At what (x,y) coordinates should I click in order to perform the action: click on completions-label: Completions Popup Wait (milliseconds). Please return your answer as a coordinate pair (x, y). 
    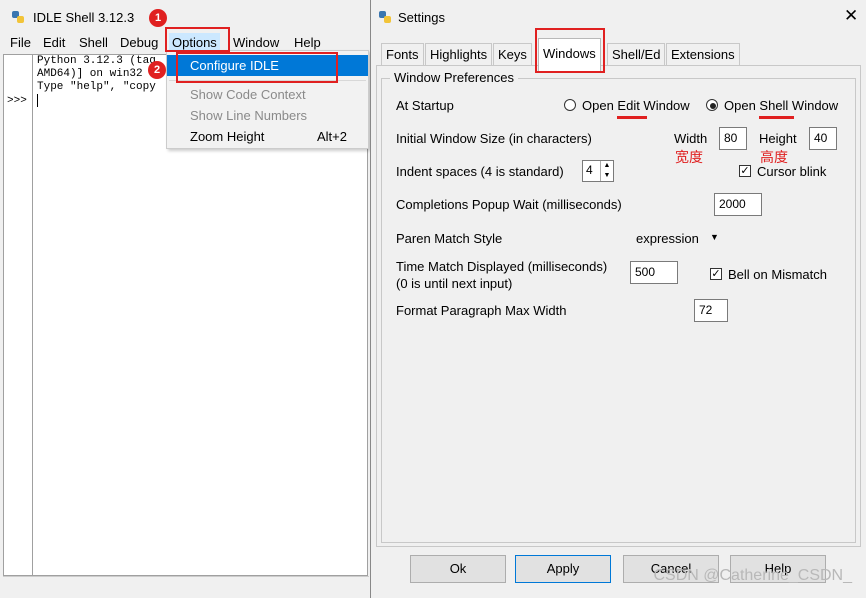
    Looking at the image, I should click on (509, 204).